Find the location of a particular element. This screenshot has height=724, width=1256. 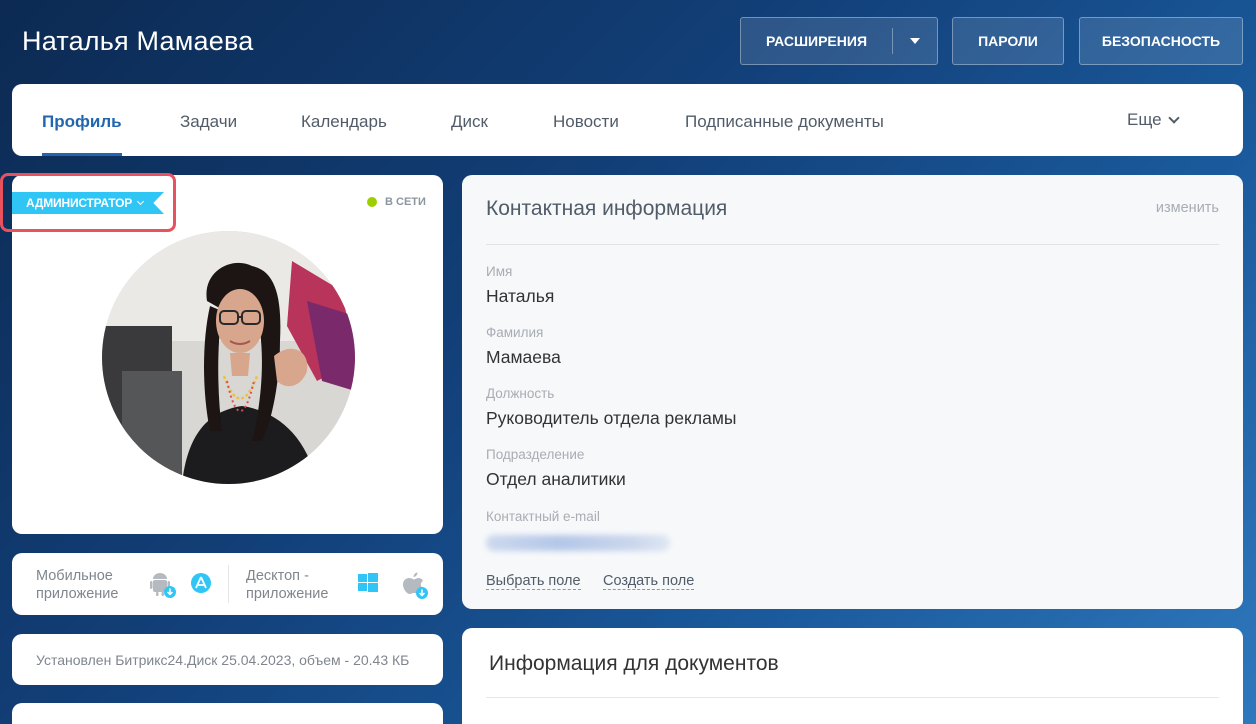

edit-contact-link: изменить is located at coordinates (1187, 208).